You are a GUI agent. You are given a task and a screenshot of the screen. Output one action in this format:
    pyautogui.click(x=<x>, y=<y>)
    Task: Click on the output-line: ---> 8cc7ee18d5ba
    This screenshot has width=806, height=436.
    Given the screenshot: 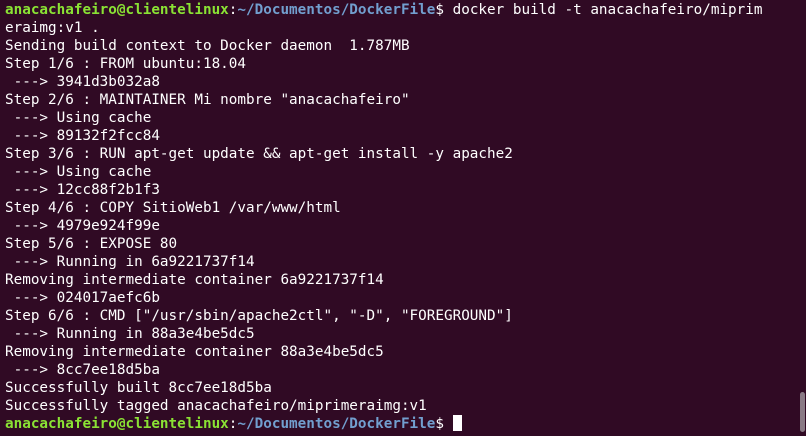 What is the action you would take?
    pyautogui.click(x=82, y=370)
    